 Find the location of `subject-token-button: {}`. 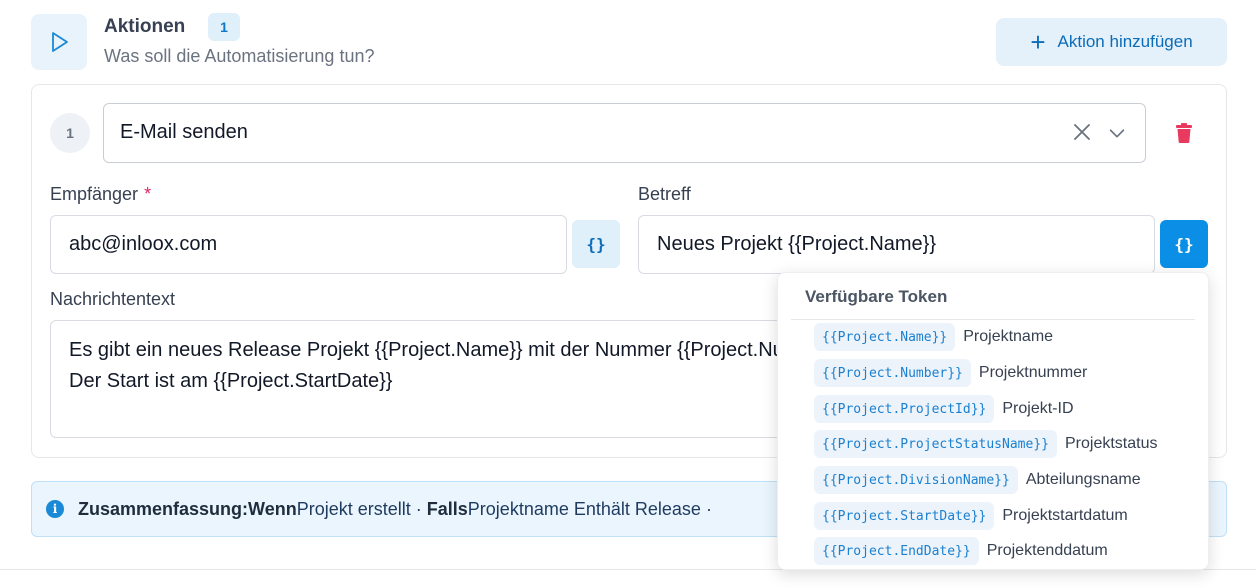

subject-token-button: {} is located at coordinates (1184, 244).